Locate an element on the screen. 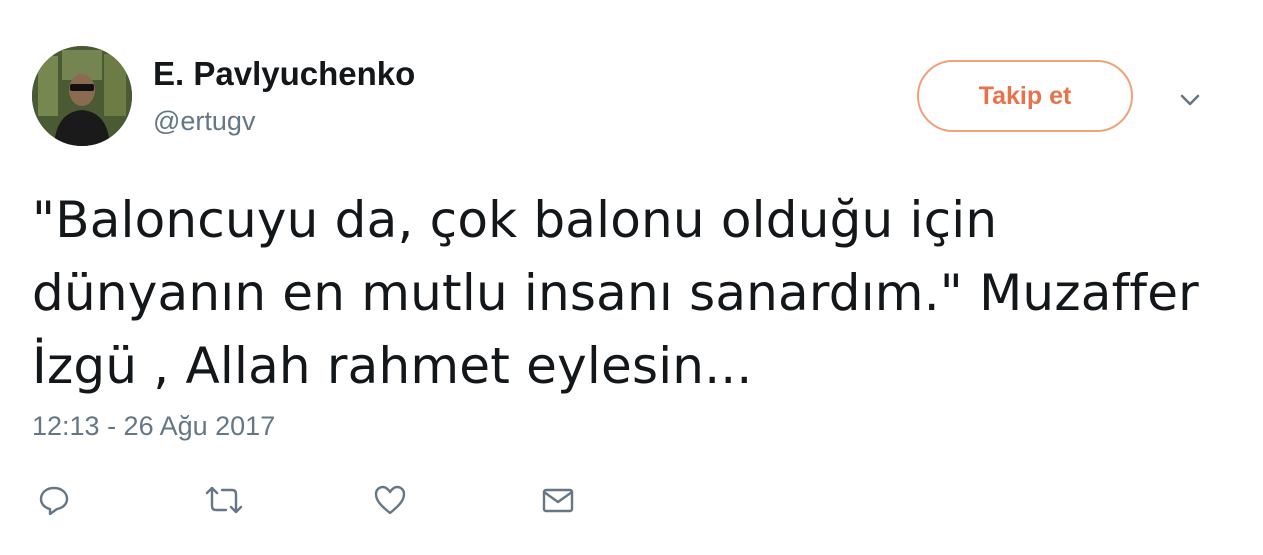 The height and width of the screenshot is (555, 1263). like-button is located at coordinates (390, 500).